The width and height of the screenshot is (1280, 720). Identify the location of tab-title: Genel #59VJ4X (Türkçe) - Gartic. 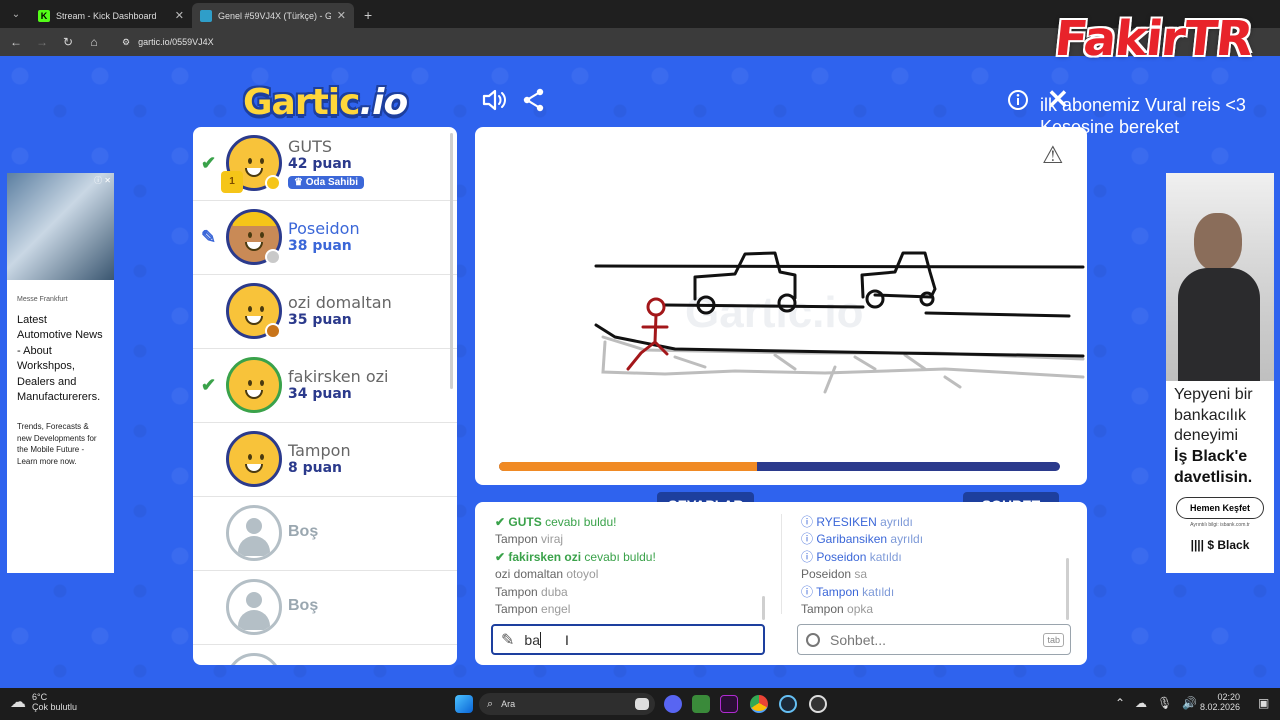
(274, 15).